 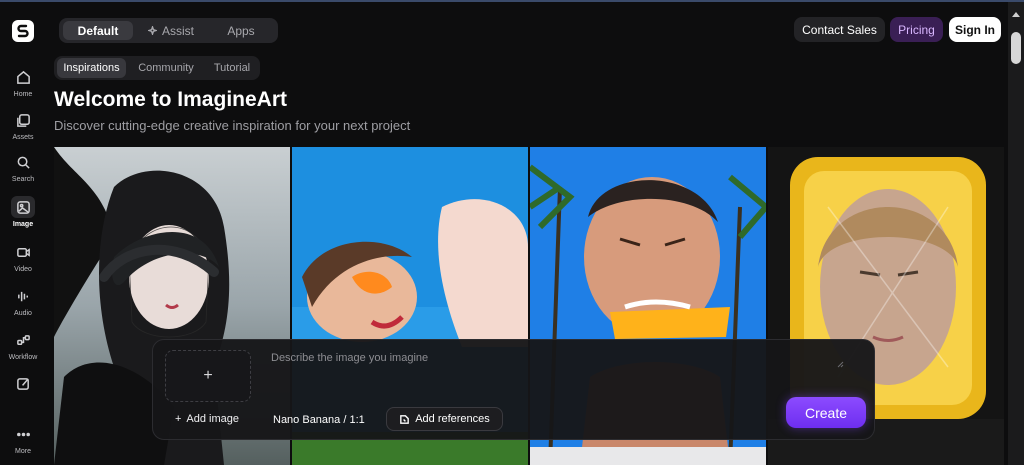 What do you see at coordinates (826, 412) in the screenshot?
I see `create-button: Create` at bounding box center [826, 412].